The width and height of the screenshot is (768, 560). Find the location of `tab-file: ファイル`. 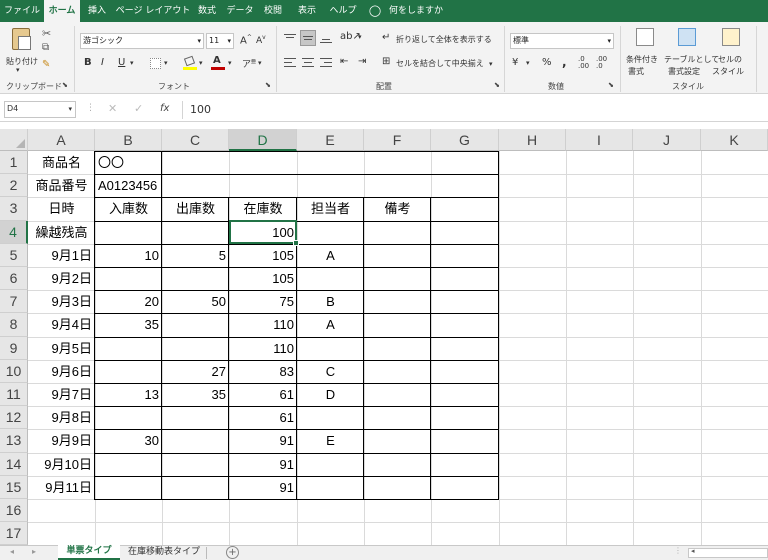

tab-file: ファイル is located at coordinates (22, 11).